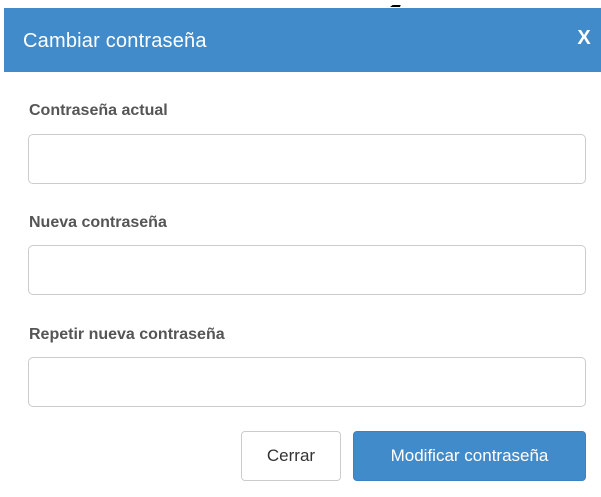 This screenshot has height=497, width=601. What do you see at coordinates (98, 110) in the screenshot?
I see `current-password-label: Contraseña actual` at bounding box center [98, 110].